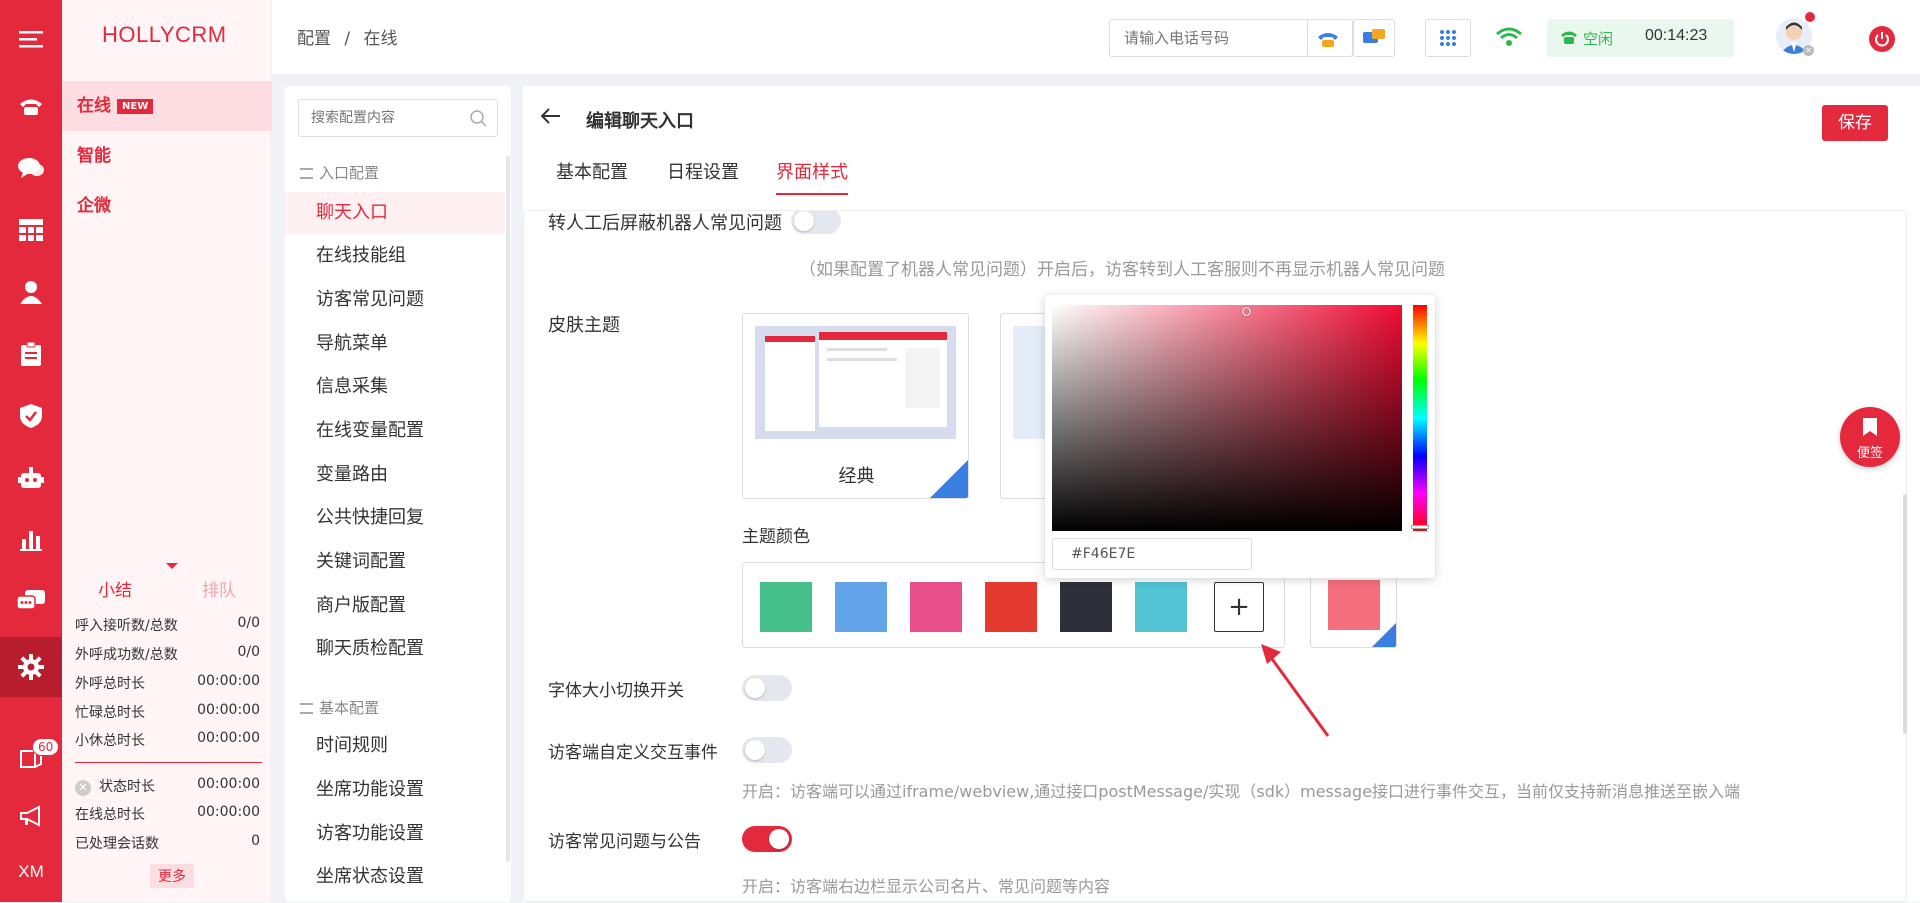 The width and height of the screenshot is (1920, 903). I want to click on menu-icon, so click(31, 39).